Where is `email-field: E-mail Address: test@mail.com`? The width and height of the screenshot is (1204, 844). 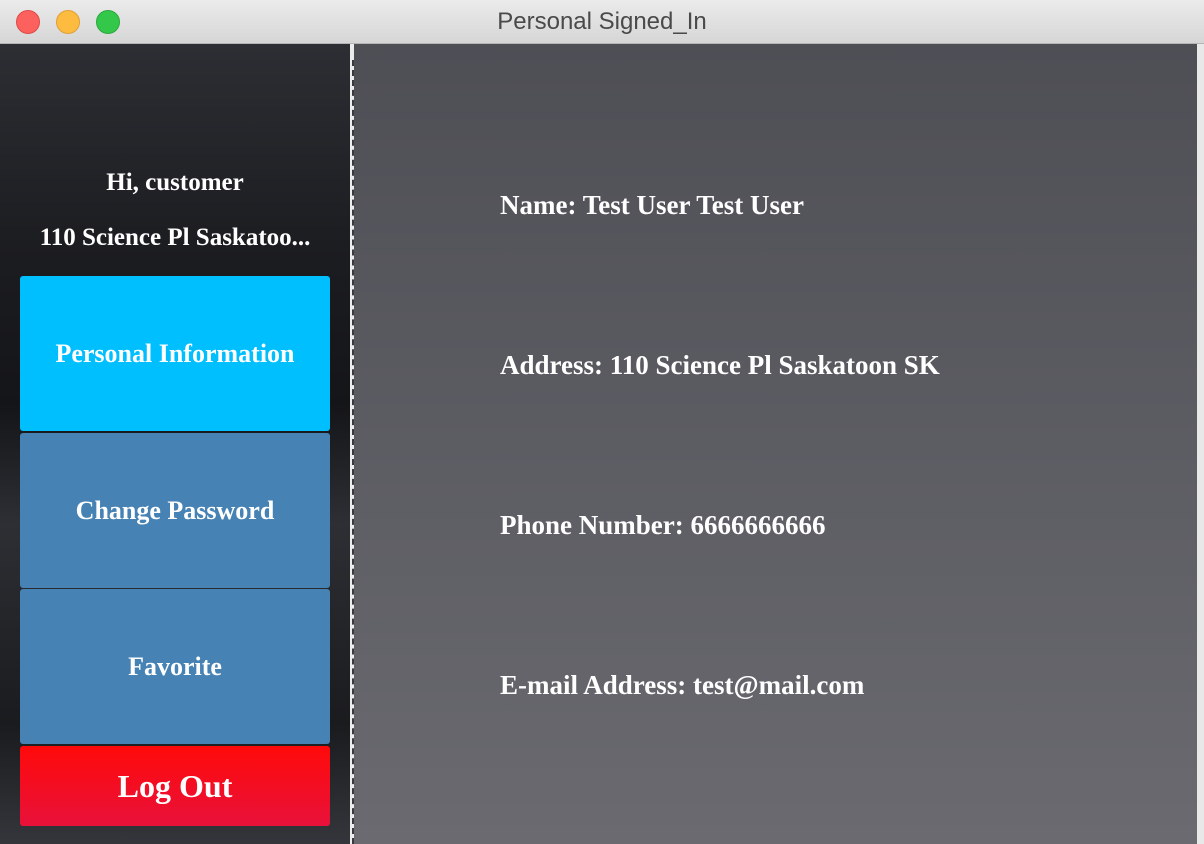 email-field: E-mail Address: test@mail.com is located at coordinates (682, 685).